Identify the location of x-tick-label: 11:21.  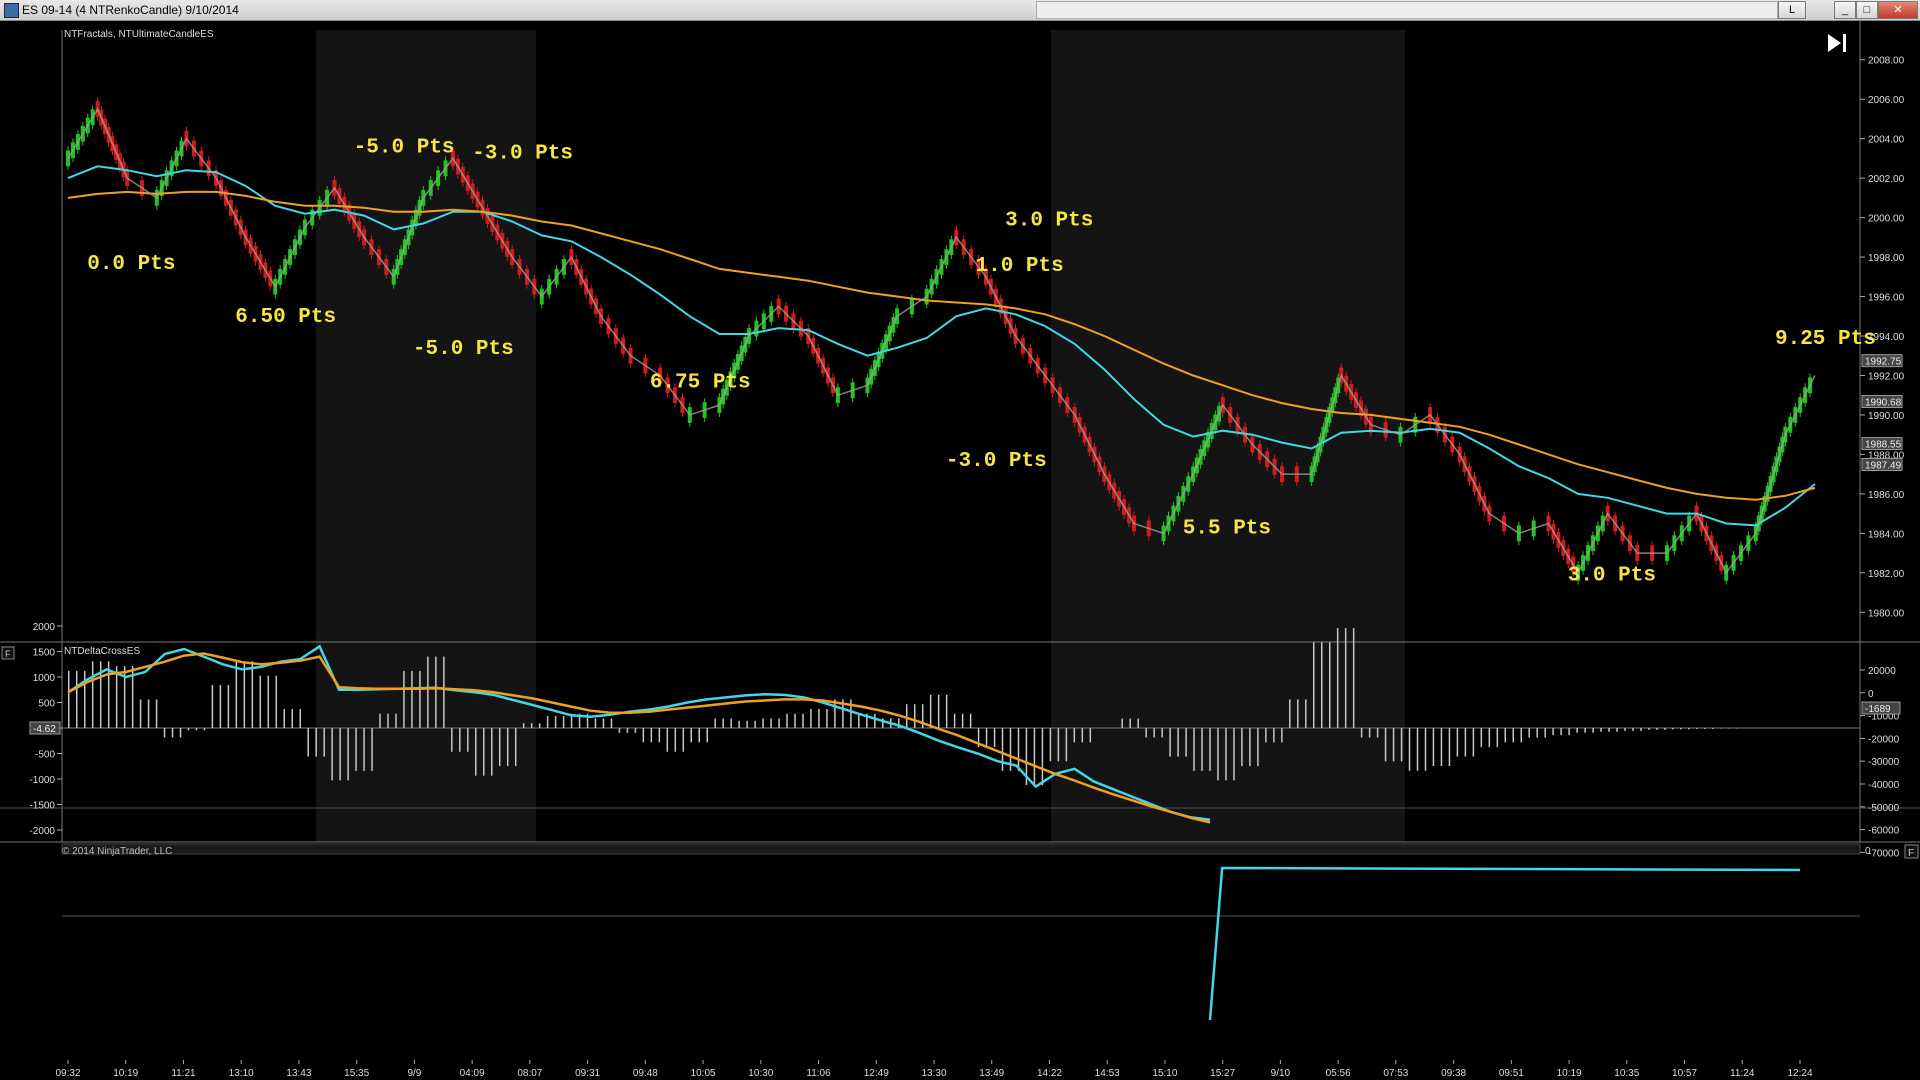
(183, 1073).